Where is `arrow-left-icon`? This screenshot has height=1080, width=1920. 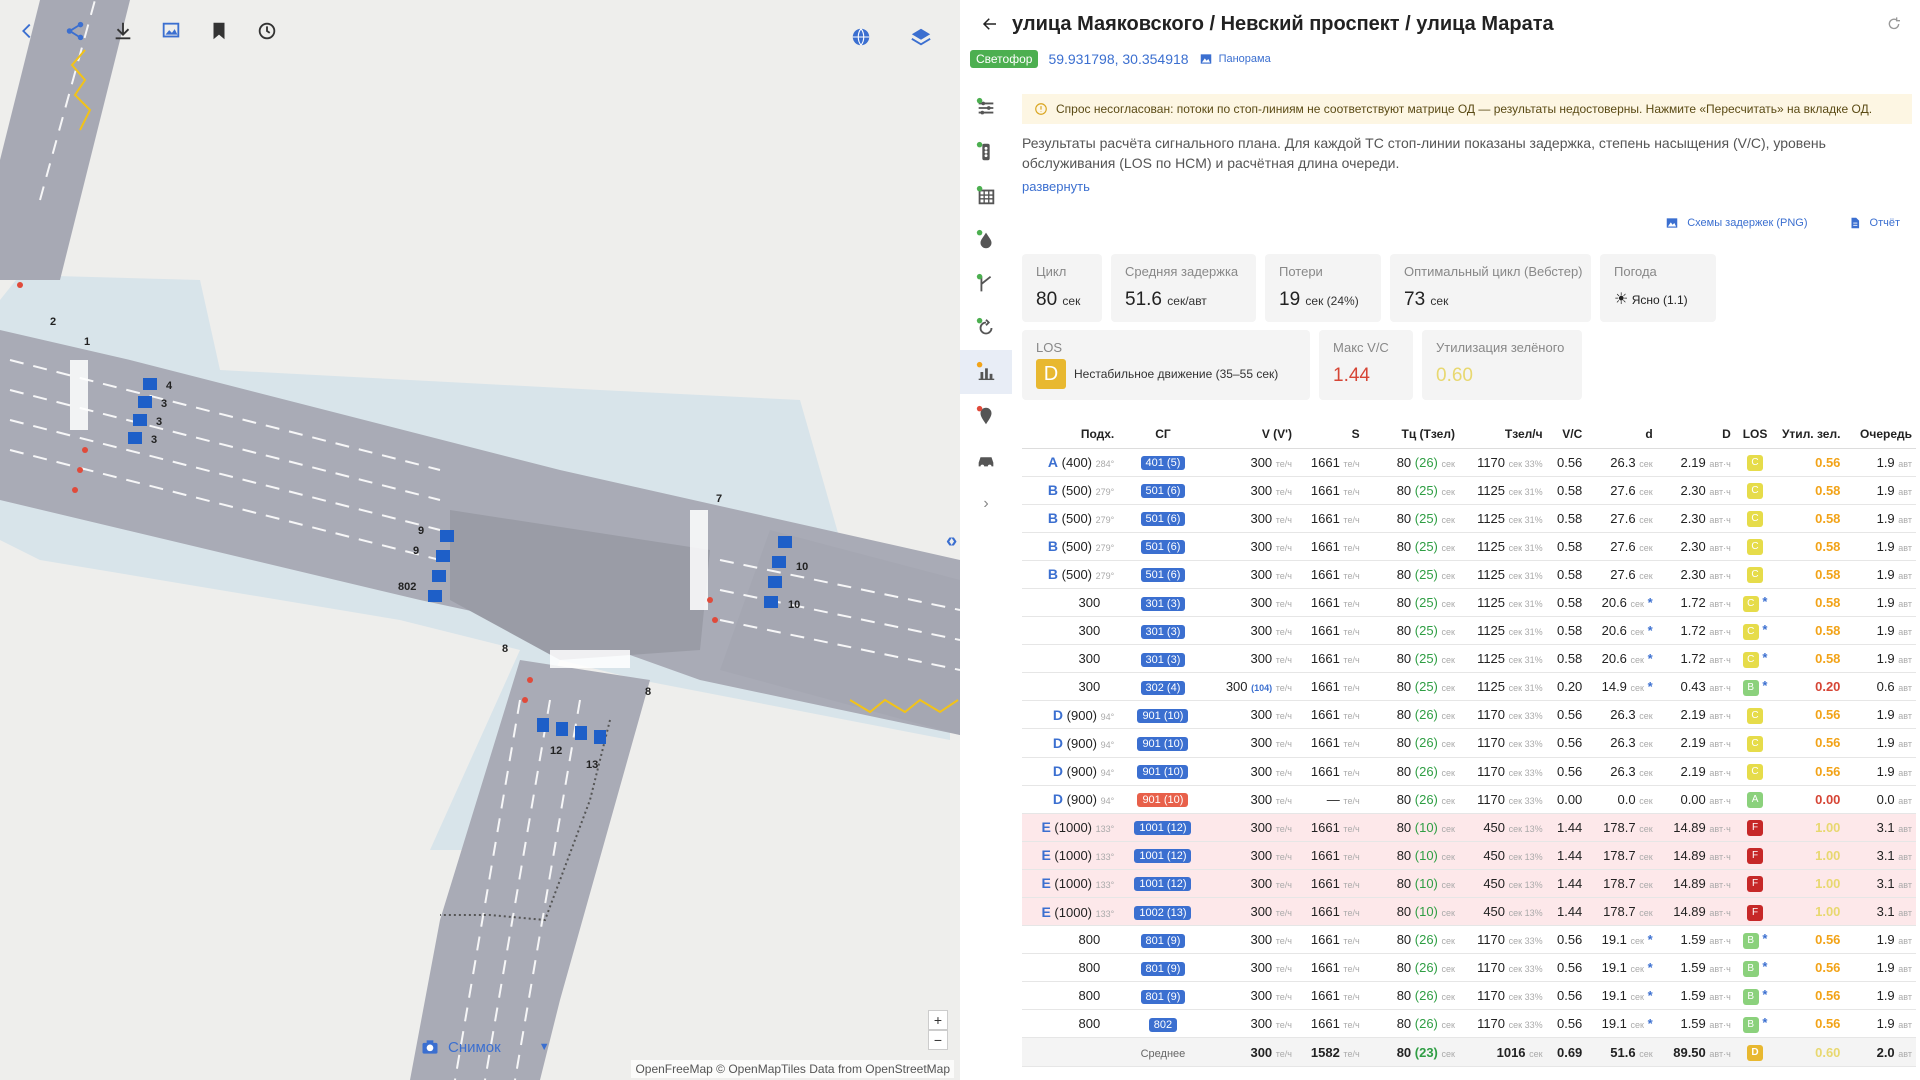 arrow-left-icon is located at coordinates (989, 24).